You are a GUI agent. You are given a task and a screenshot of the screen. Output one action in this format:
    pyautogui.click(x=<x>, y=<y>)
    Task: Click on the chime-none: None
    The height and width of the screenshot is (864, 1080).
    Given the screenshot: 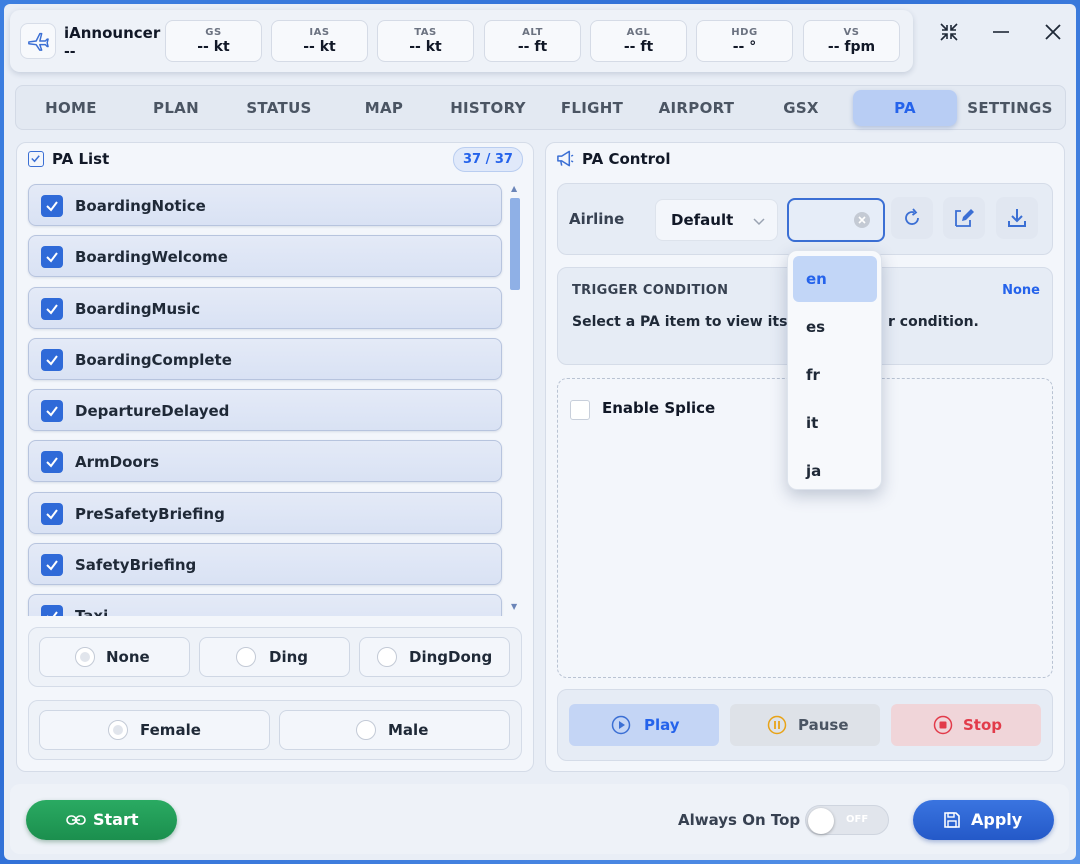 What is the action you would take?
    pyautogui.click(x=114, y=657)
    